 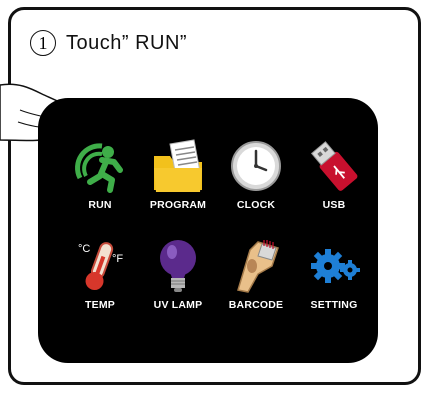 What do you see at coordinates (334, 205) in the screenshot?
I see `menu-item-label: USB` at bounding box center [334, 205].